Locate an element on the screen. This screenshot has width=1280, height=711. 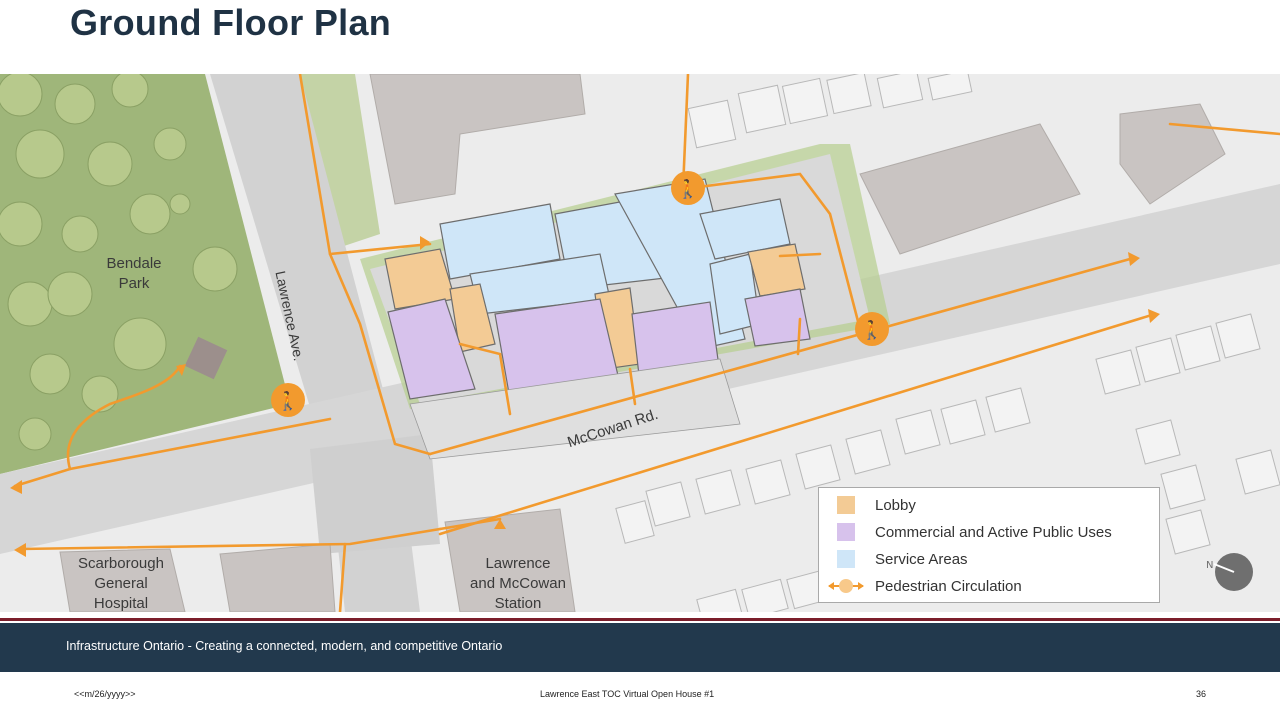
lobby-swatch is located at coordinates (846, 505).